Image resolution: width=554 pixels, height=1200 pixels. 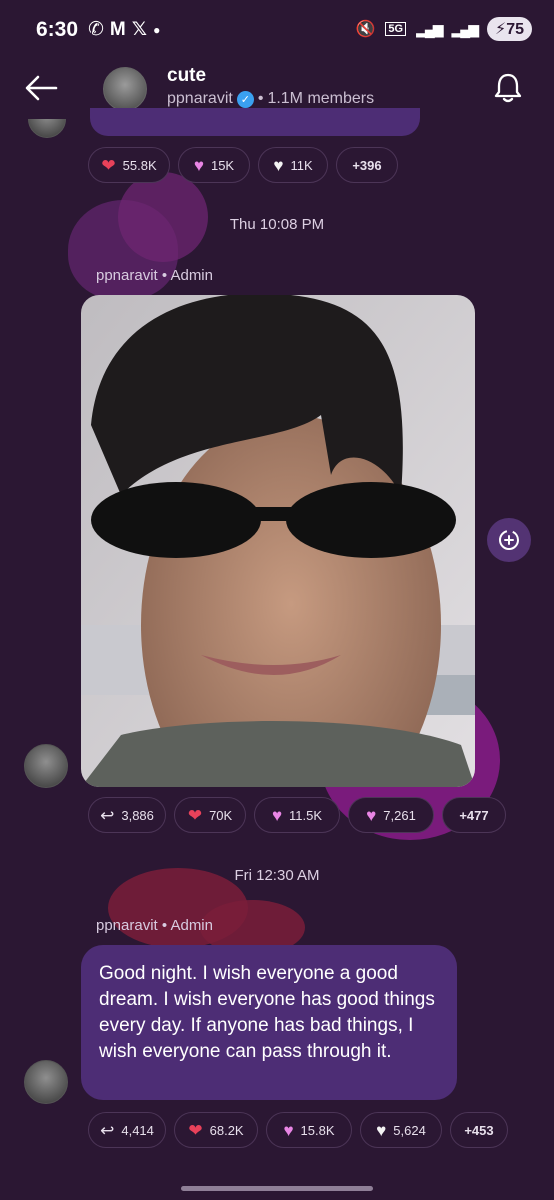 I want to click on post-reactions: ↩ 3,886 ❤ 70K ♥ 11.5K ♥ 7,261 +477, so click(x=297, y=815).